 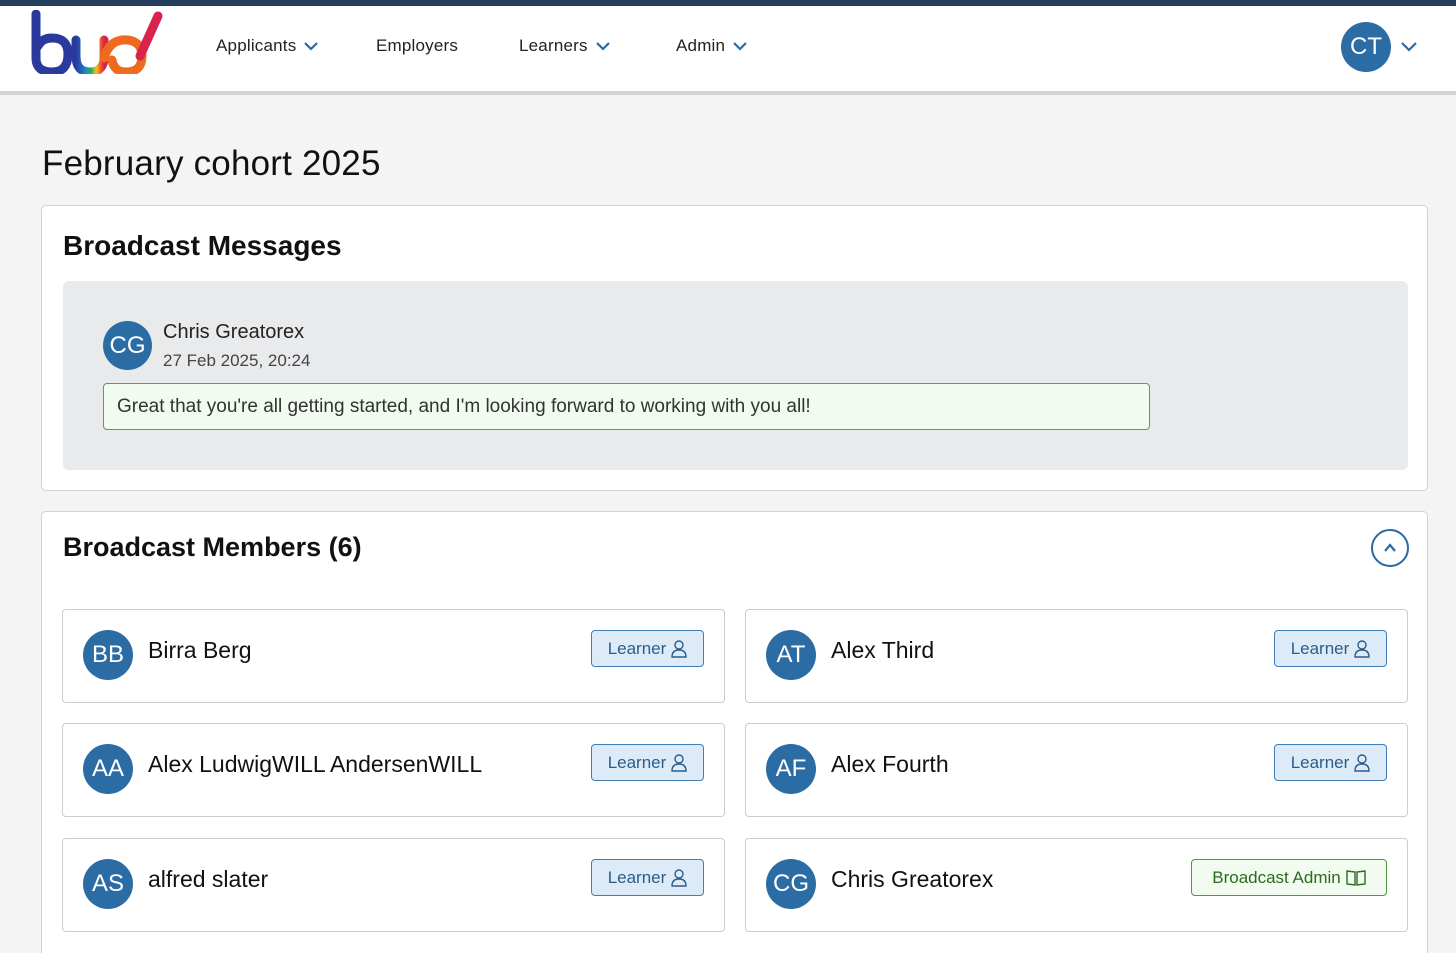 I want to click on broadcast-members-title: Broadcast Members (6), so click(x=212, y=547).